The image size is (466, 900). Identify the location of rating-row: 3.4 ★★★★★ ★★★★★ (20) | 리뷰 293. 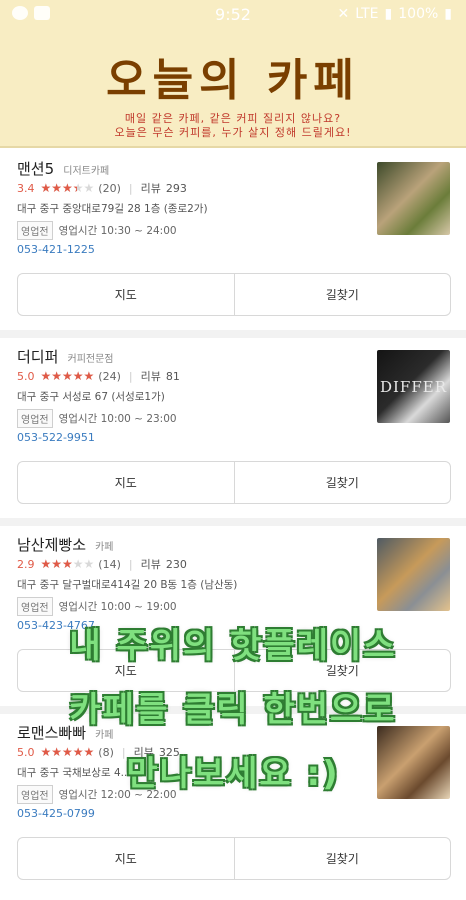
(102, 188).